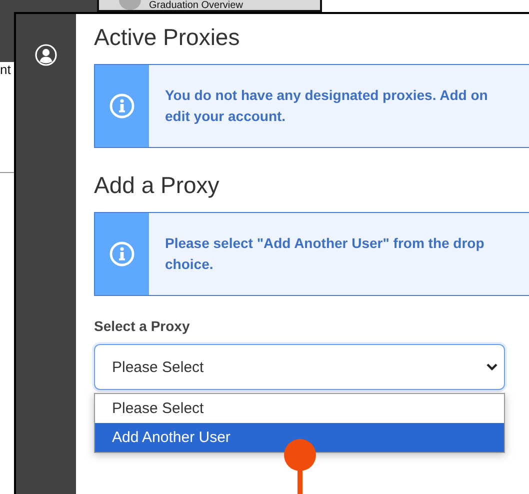 The image size is (529, 494). Describe the element at coordinates (299, 367) in the screenshot. I see `proxy-select: Please Select` at that location.